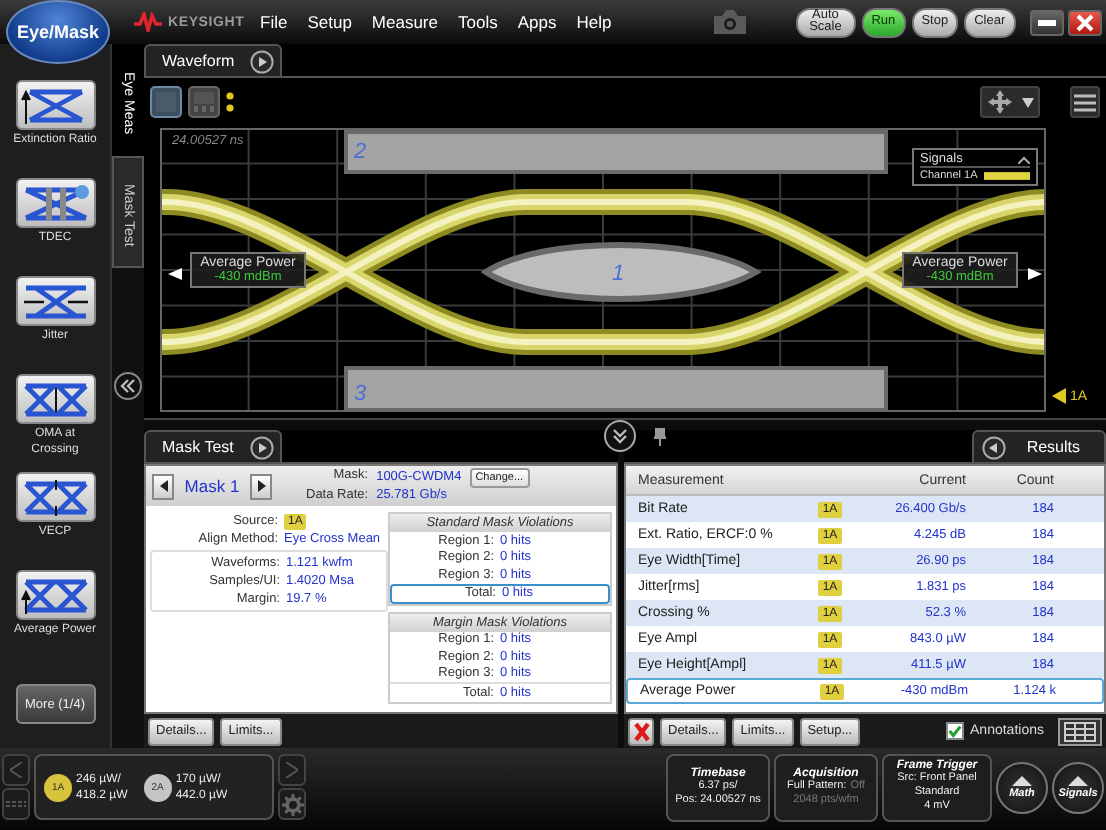  What do you see at coordinates (1059, 396) in the screenshot?
I see `triangle-marker-icon` at bounding box center [1059, 396].